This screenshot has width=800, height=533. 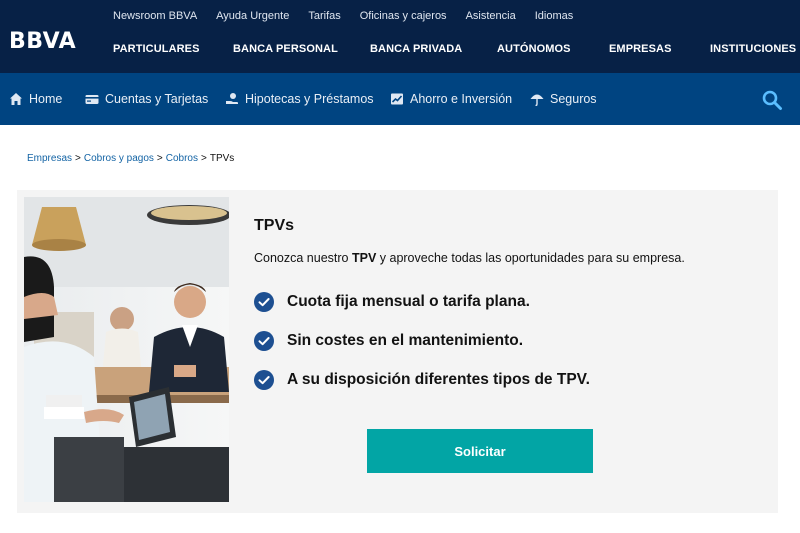 What do you see at coordinates (42, 42) in the screenshot?
I see `bbva-logo: BBVA` at bounding box center [42, 42].